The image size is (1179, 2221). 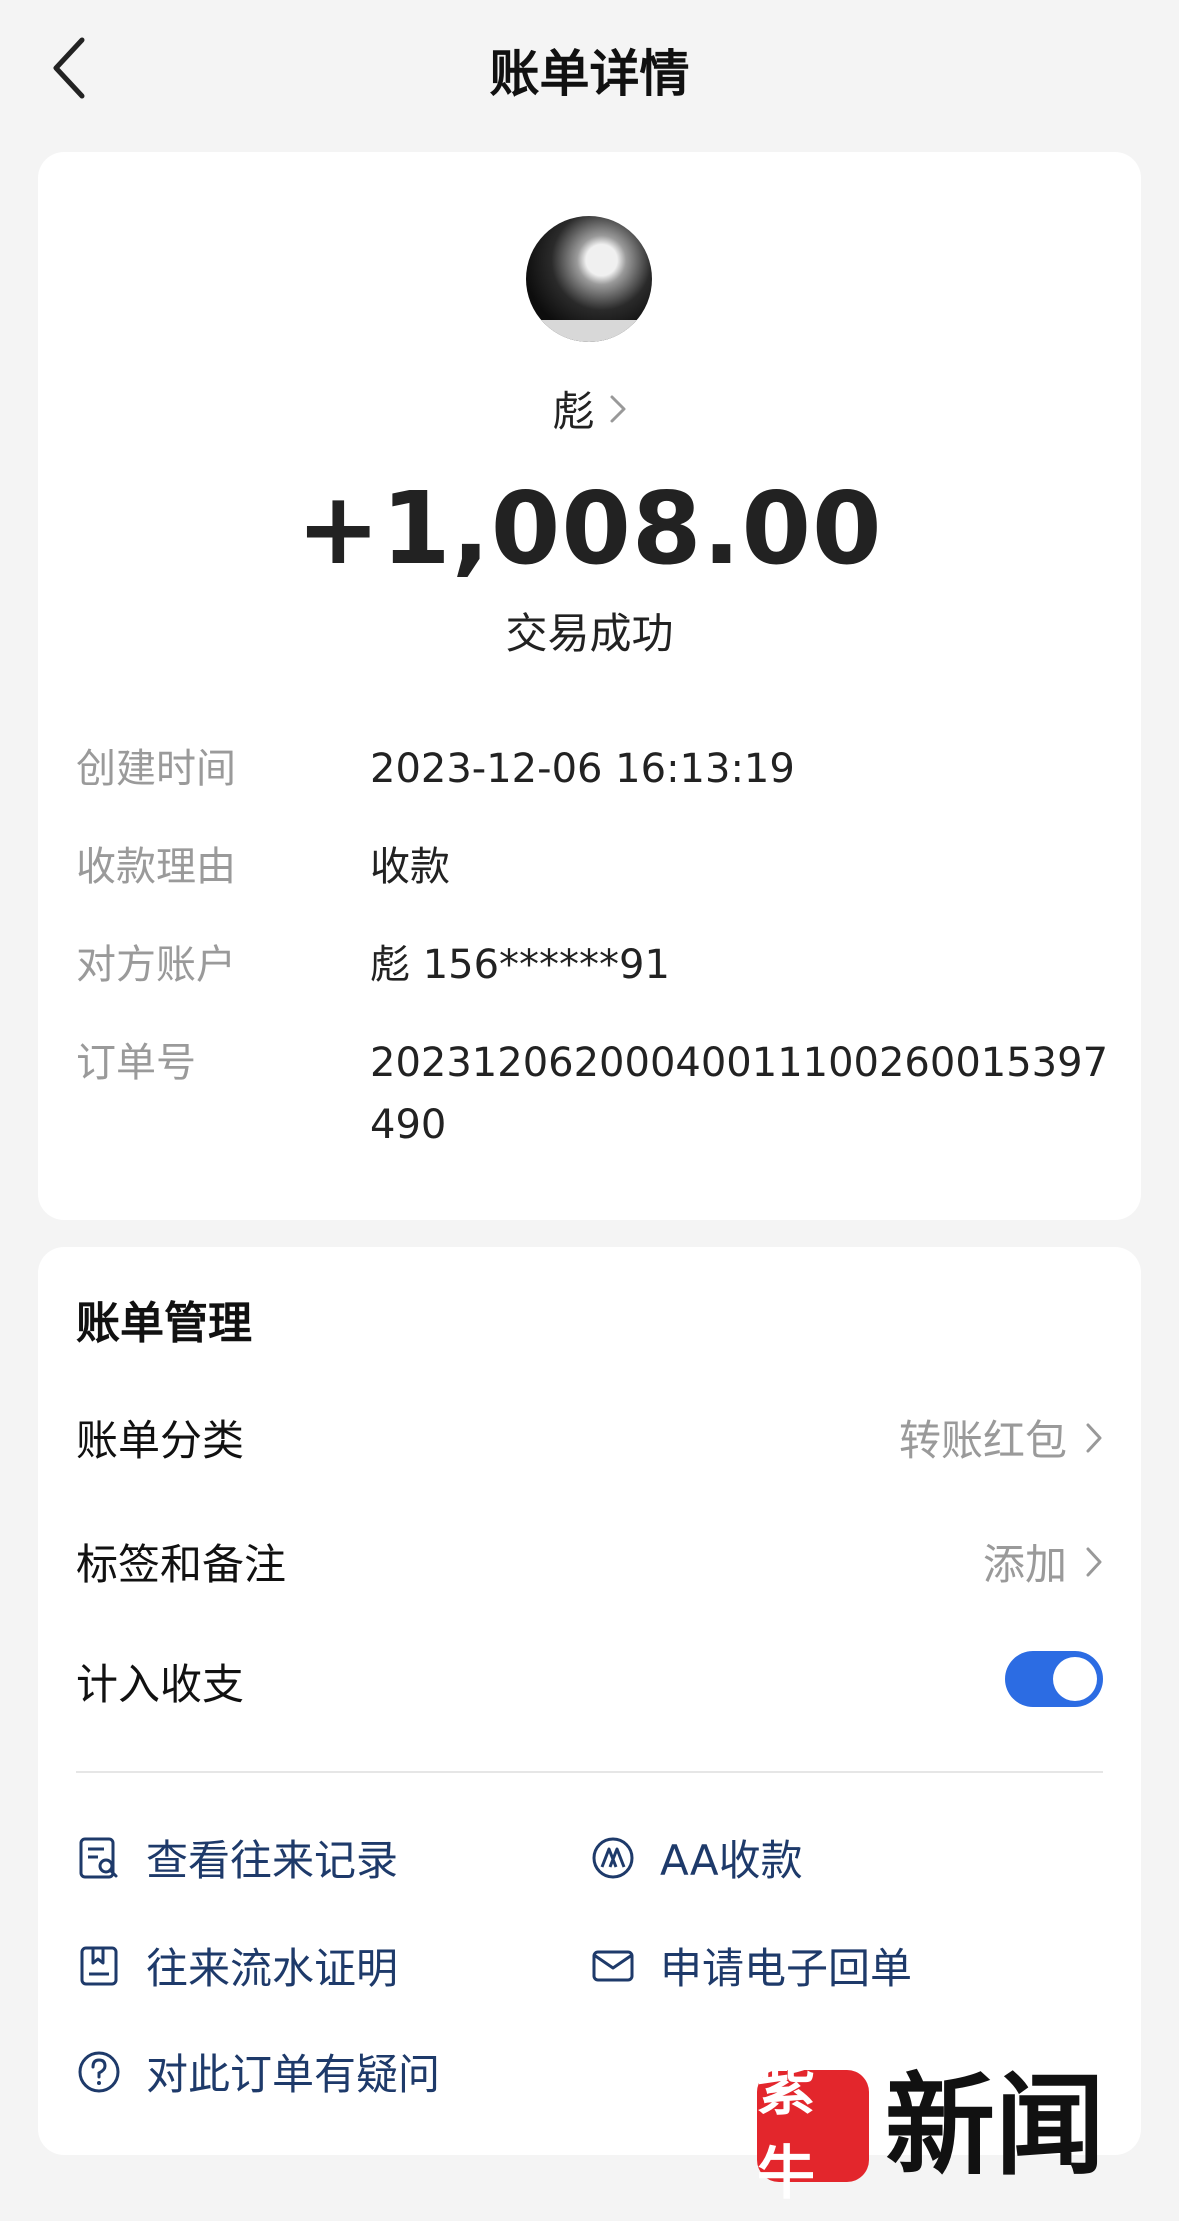 What do you see at coordinates (589, 633) in the screenshot?
I see `transaction-status: 交易成功` at bounding box center [589, 633].